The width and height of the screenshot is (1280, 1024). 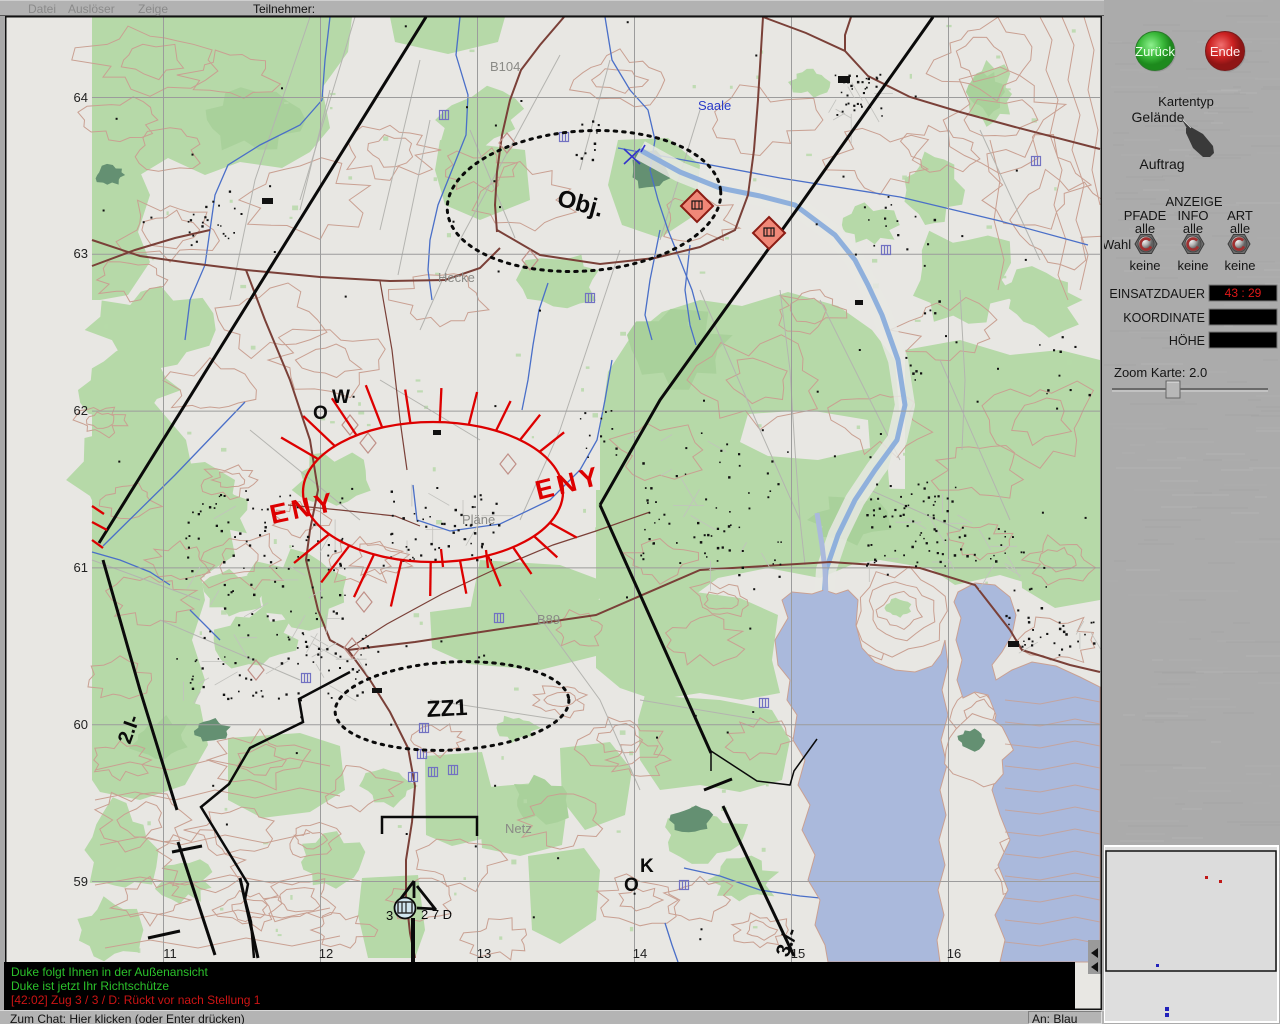 What do you see at coordinates (1164, 318) in the screenshot?
I see `svg-text: KOORDINATE` at bounding box center [1164, 318].